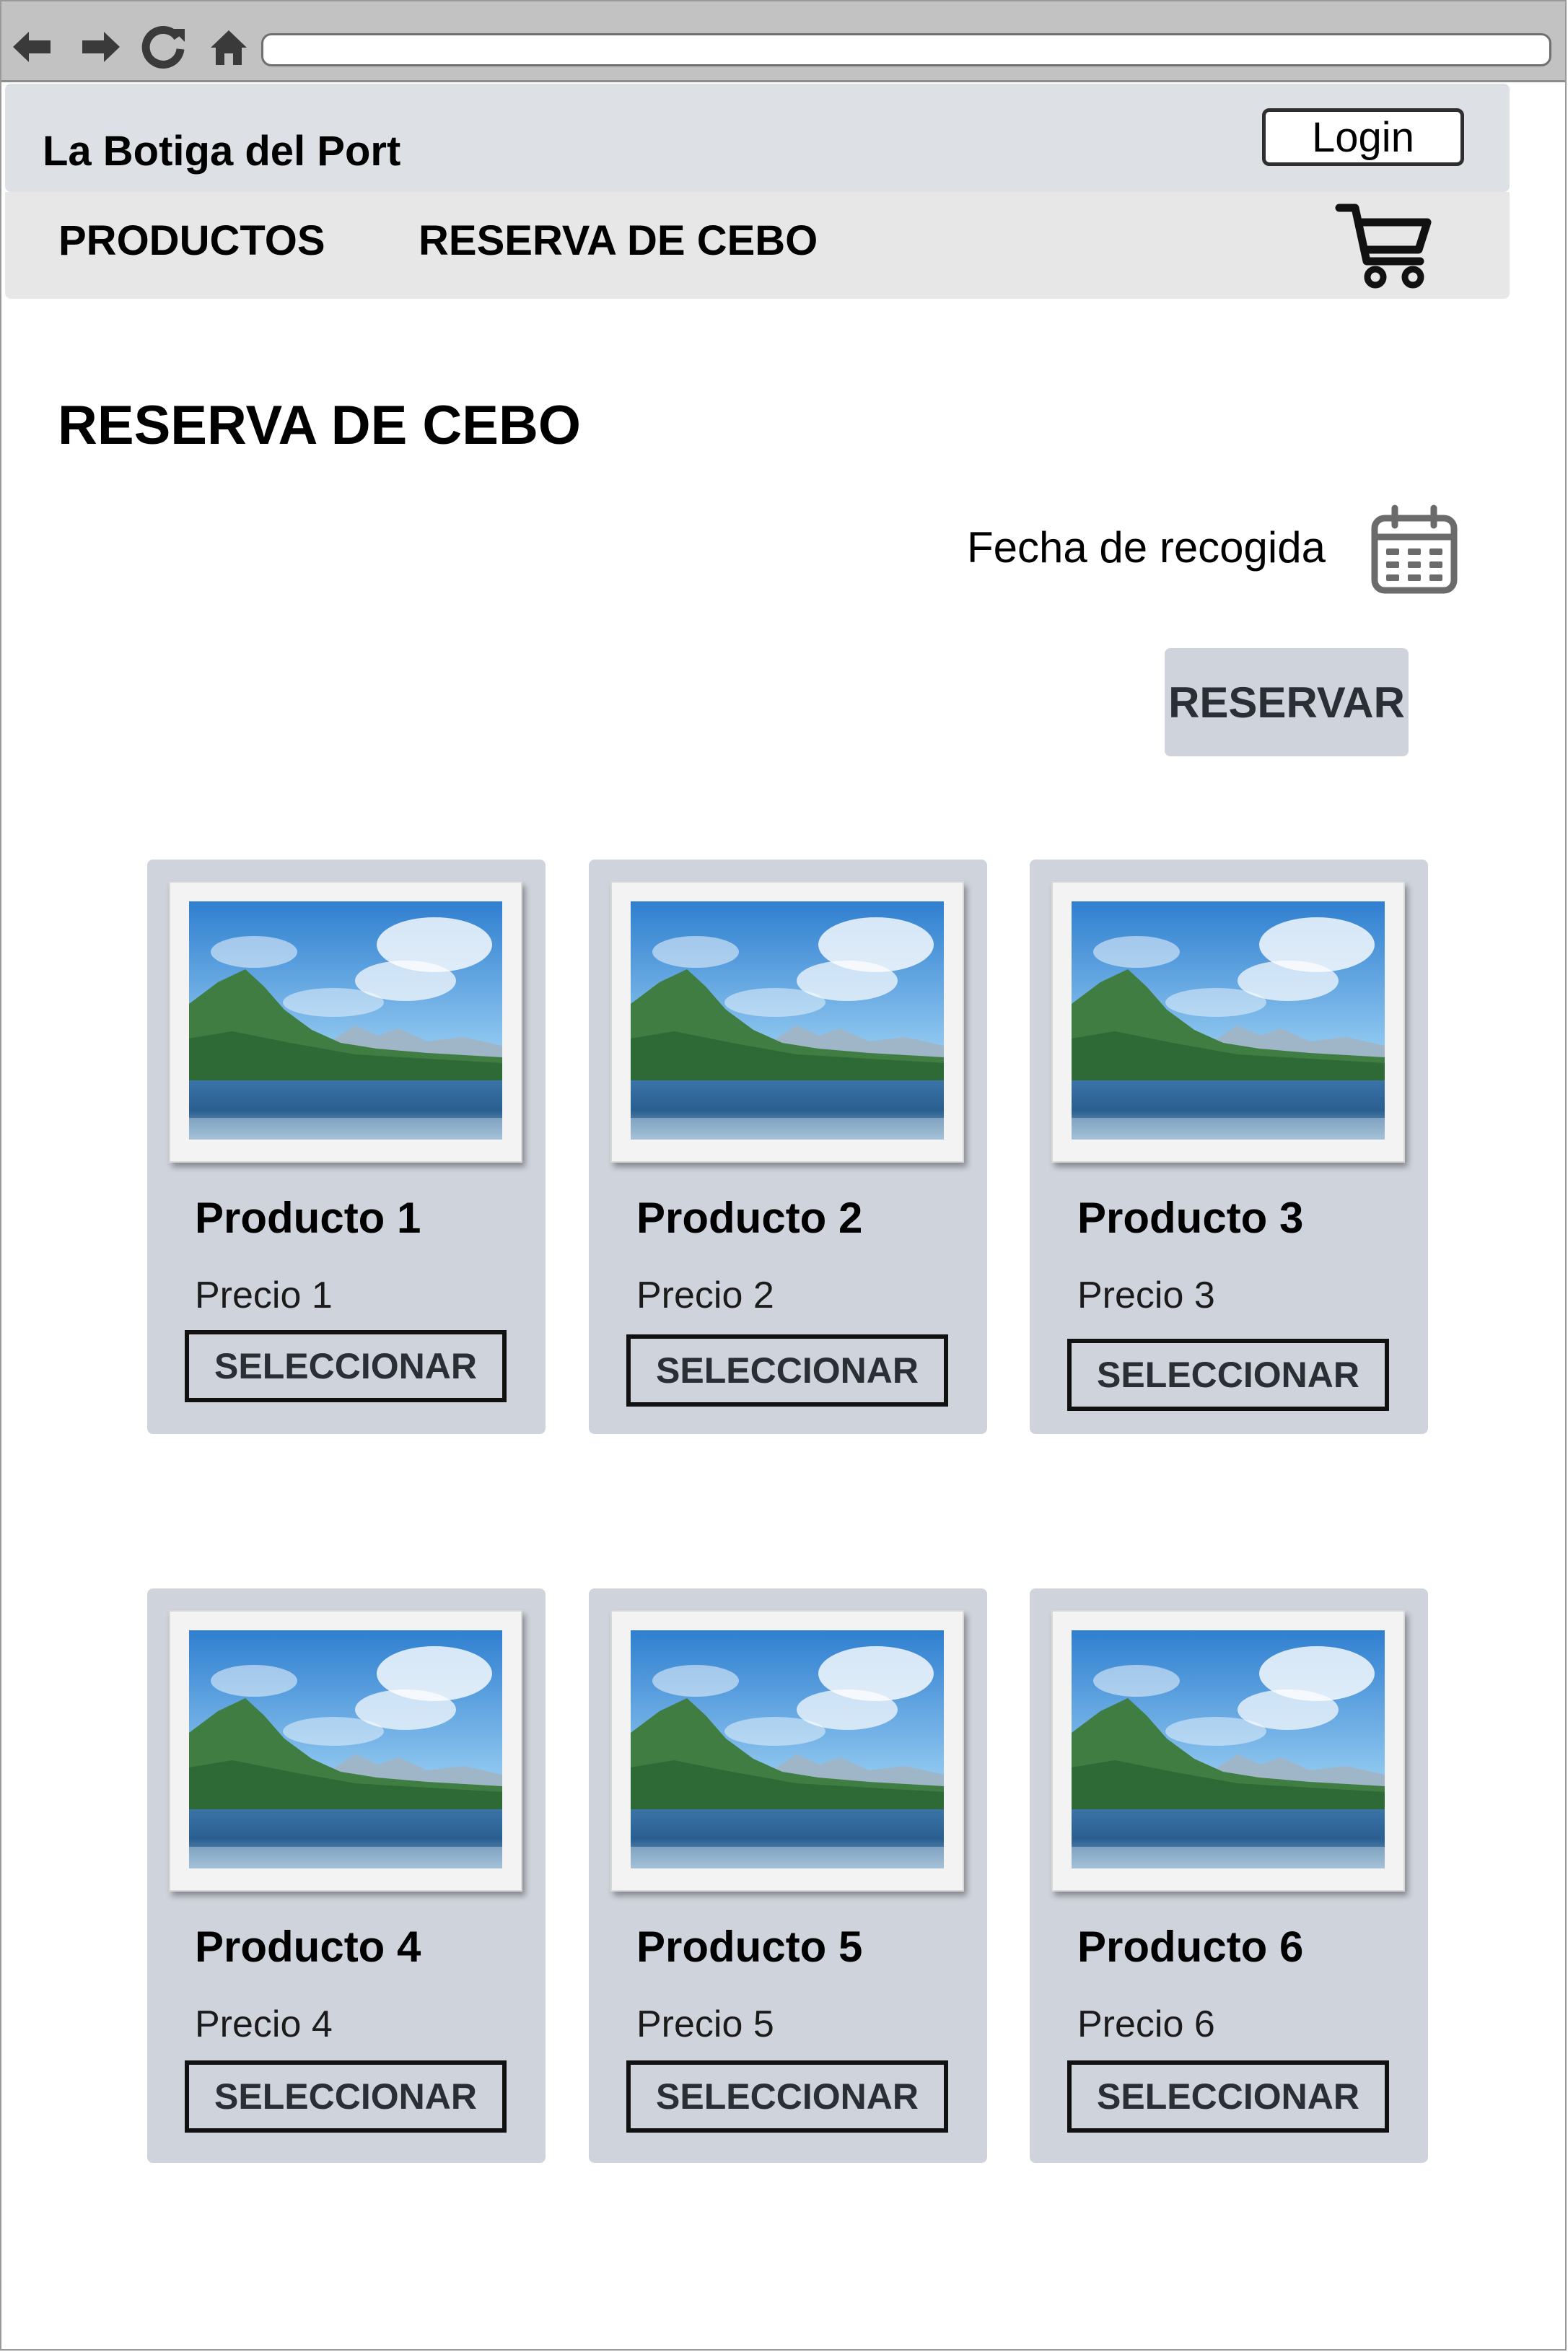 Image resolution: width=1568 pixels, height=2352 pixels. Describe the element at coordinates (705, 2024) in the screenshot. I see `product-price: Precio 5` at that location.